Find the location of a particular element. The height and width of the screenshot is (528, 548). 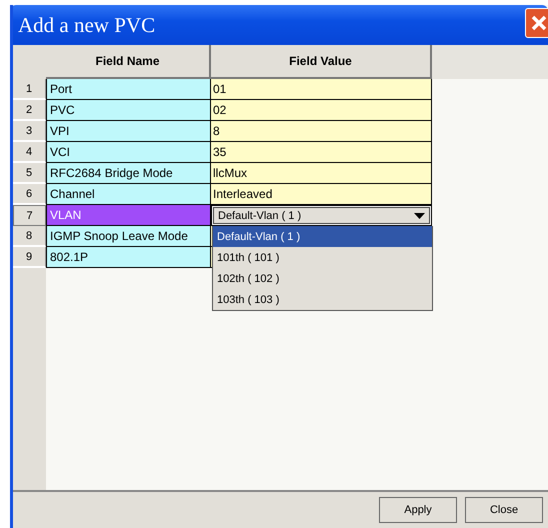

table-cell: VCI is located at coordinates (128, 152).